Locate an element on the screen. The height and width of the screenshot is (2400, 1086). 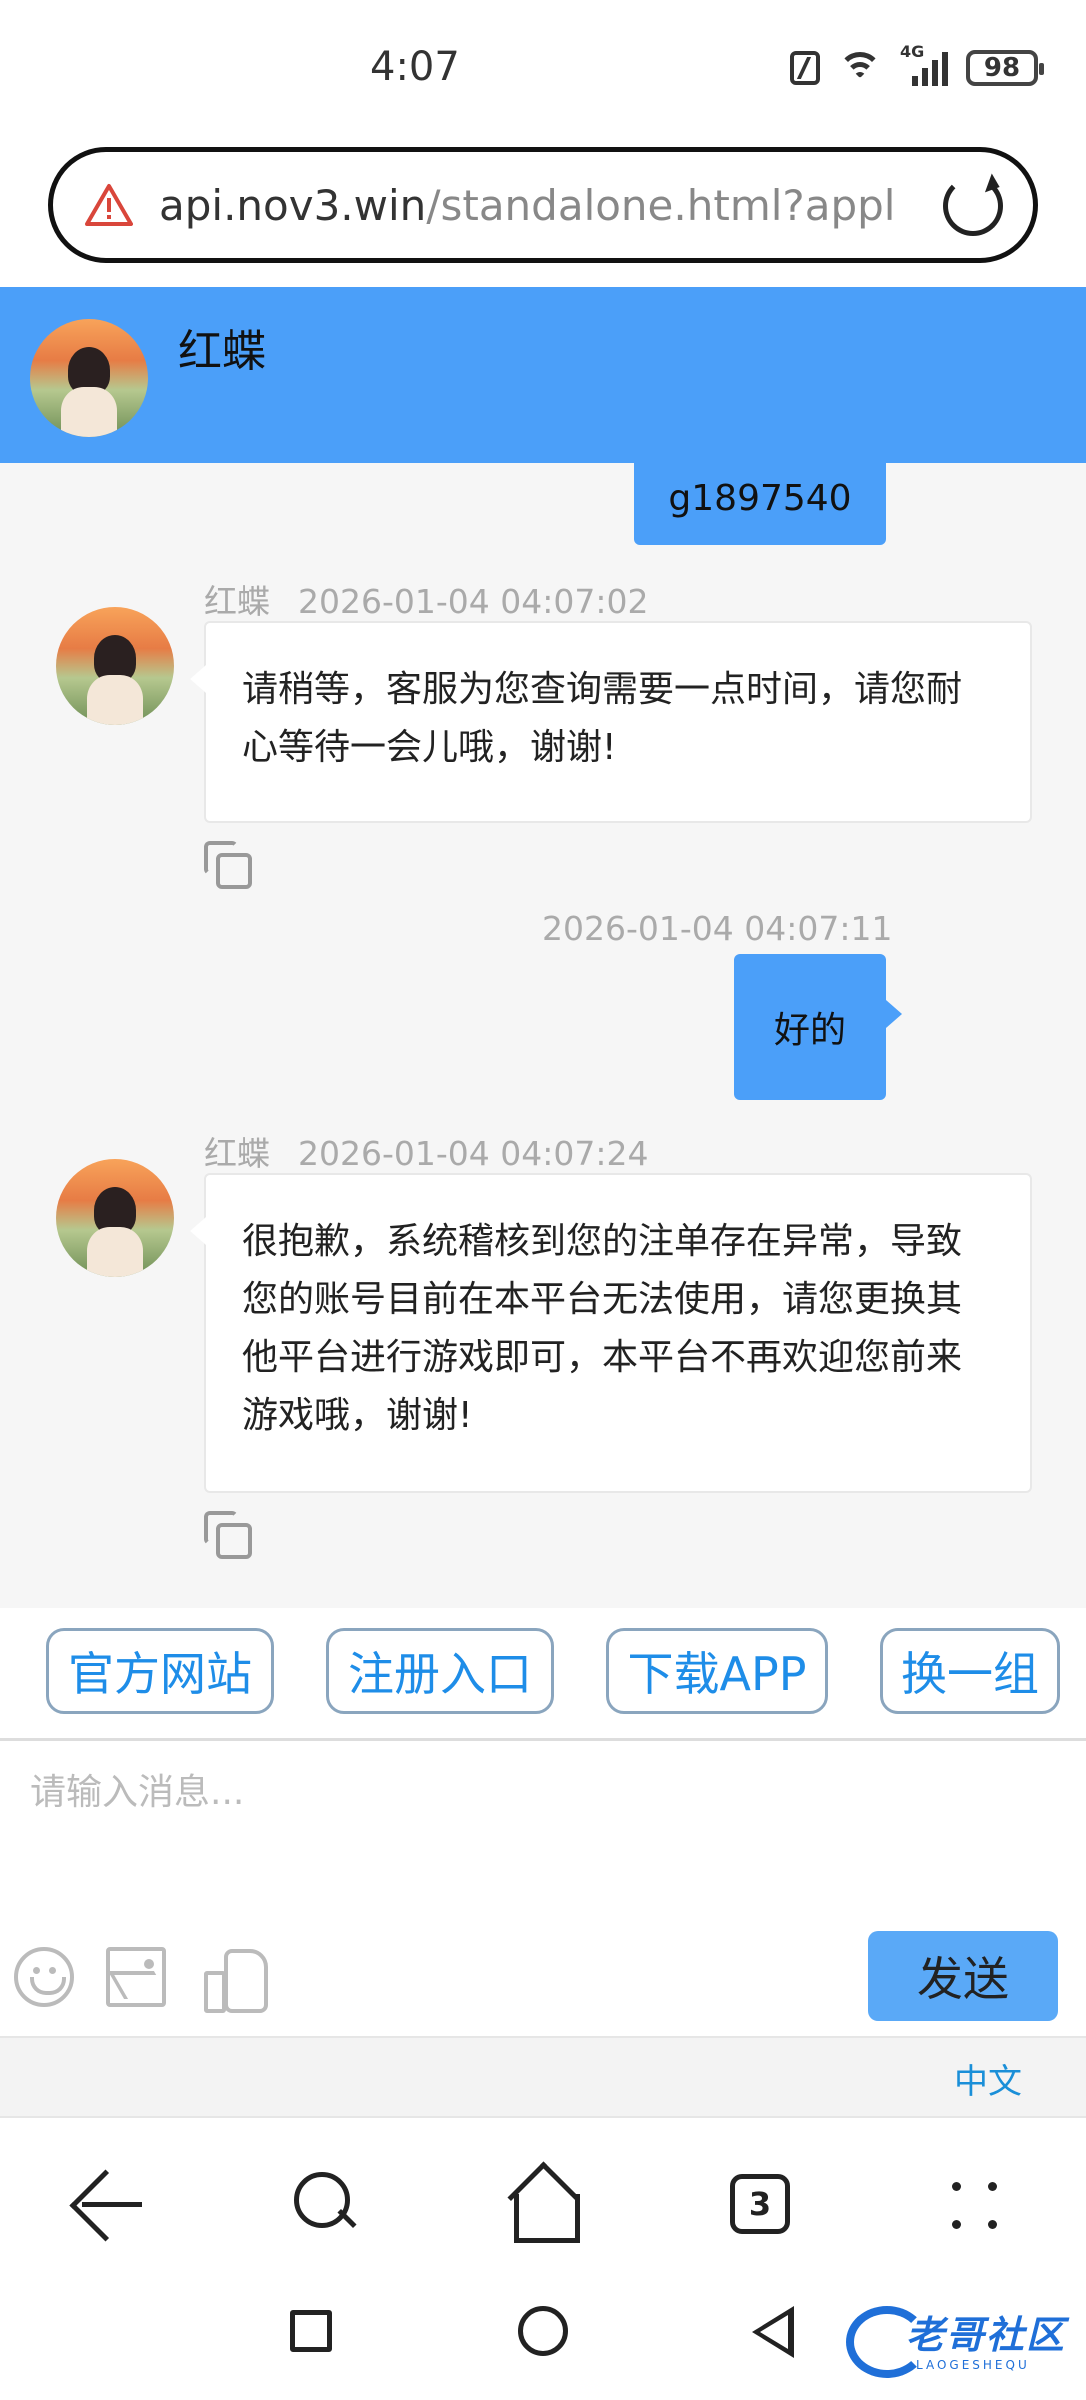
url-host: api.nov3.win is located at coordinates (293, 205).